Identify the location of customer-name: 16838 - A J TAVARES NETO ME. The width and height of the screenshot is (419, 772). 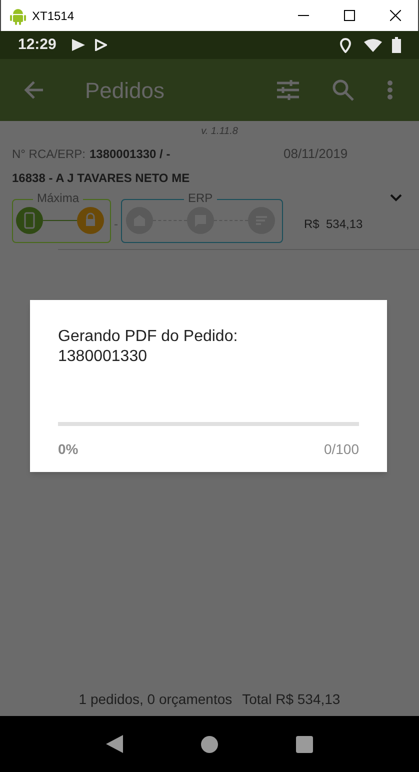
(101, 178).